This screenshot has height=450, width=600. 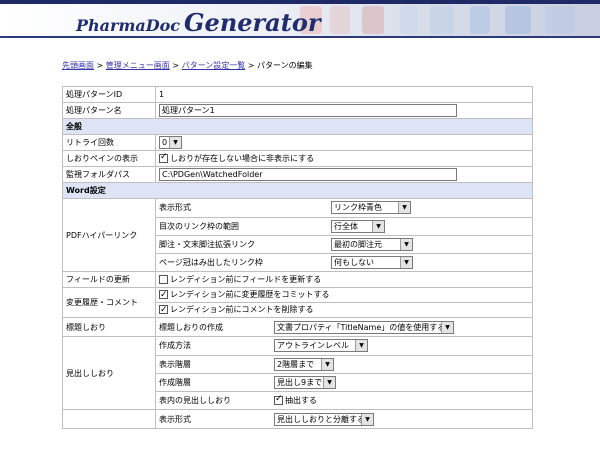 I want to click on title-bookmark-subtable: 標題しおりの作成 文書プロパティ「TitleName」の値を使用する ▼, so click(x=344, y=327).